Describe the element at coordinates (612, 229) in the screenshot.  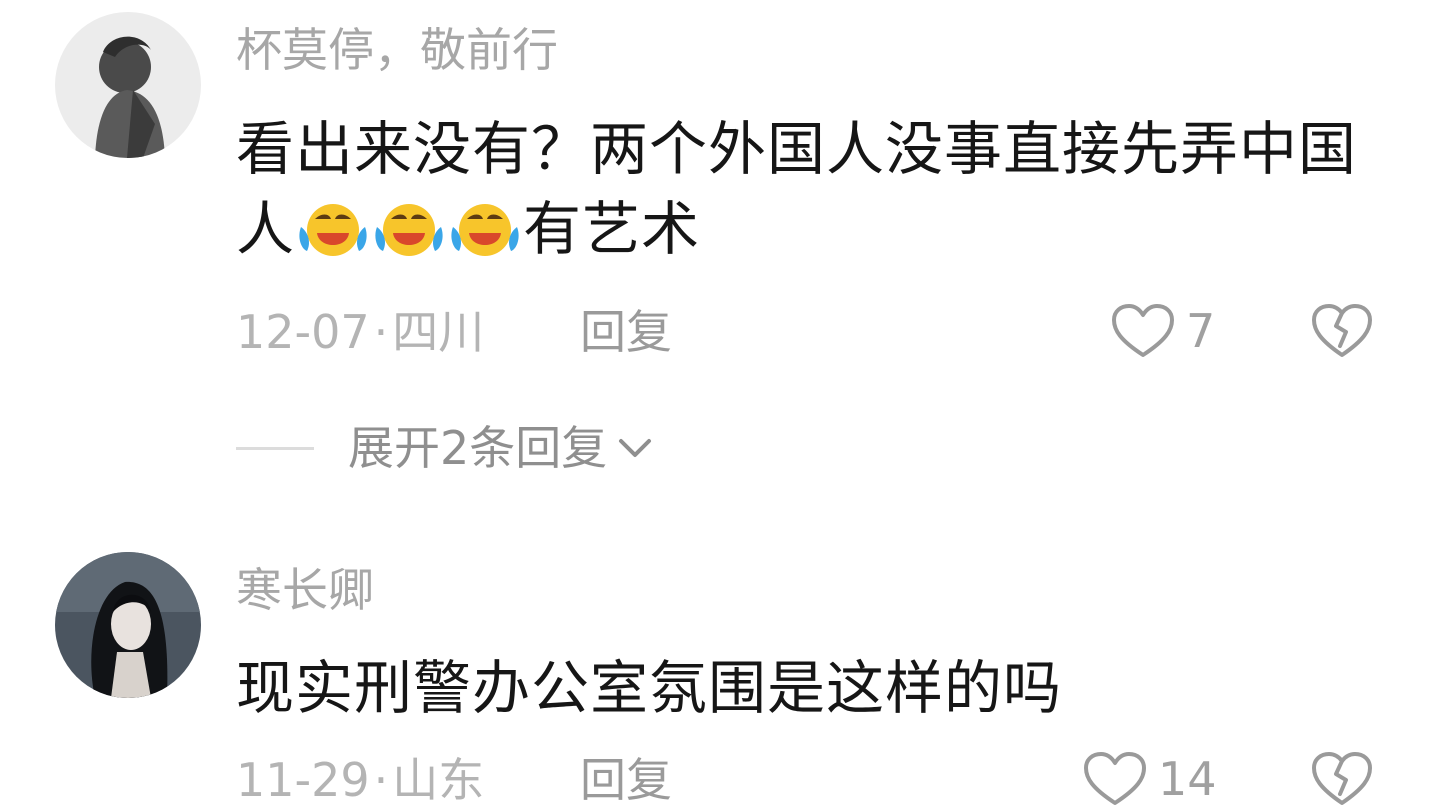
I see `comment-text-part: 有艺术` at that location.